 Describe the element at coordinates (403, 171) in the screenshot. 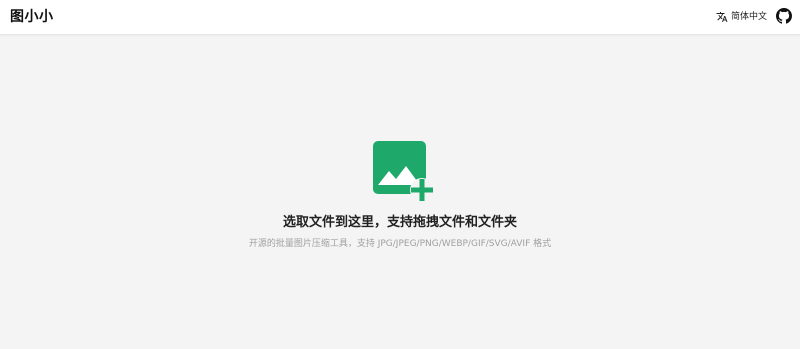

I see `add-image-icon` at that location.